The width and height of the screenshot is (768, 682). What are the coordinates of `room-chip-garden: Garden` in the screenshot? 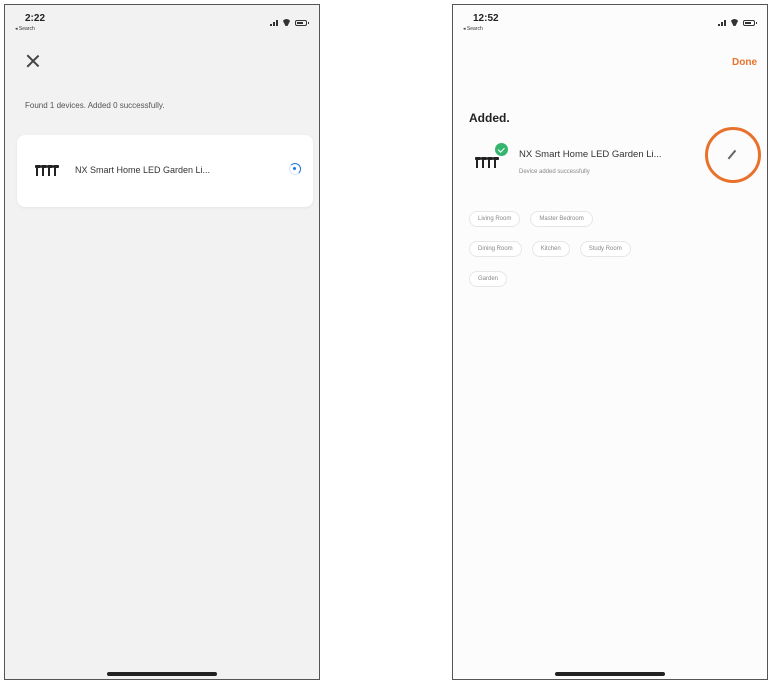 It's located at (488, 279).